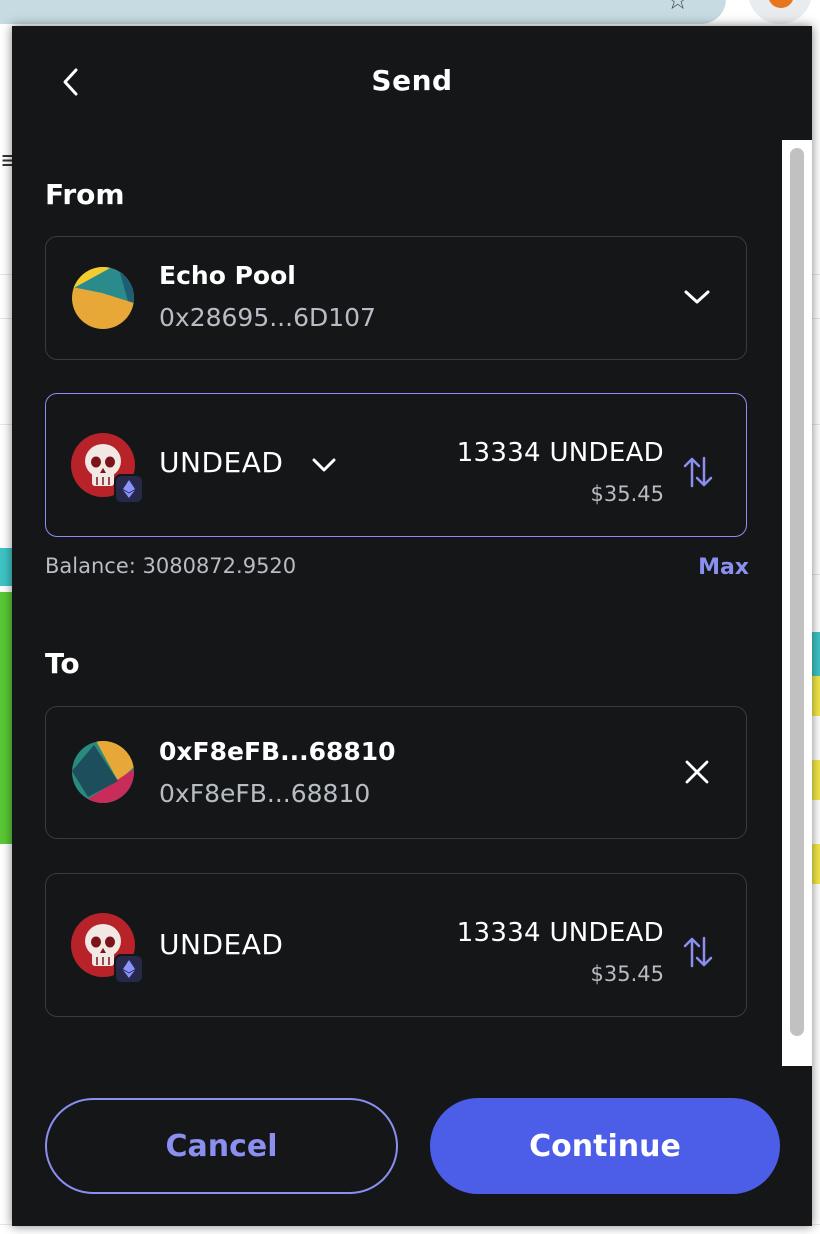 This screenshot has height=1234, width=820. What do you see at coordinates (221, 944) in the screenshot?
I see `receive-token-symbol: UNDEAD` at bounding box center [221, 944].